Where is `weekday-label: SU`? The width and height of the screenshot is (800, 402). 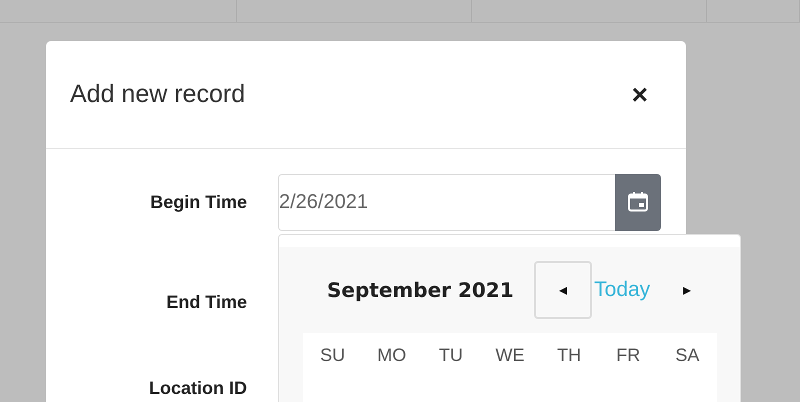 weekday-label: SU is located at coordinates (332, 356).